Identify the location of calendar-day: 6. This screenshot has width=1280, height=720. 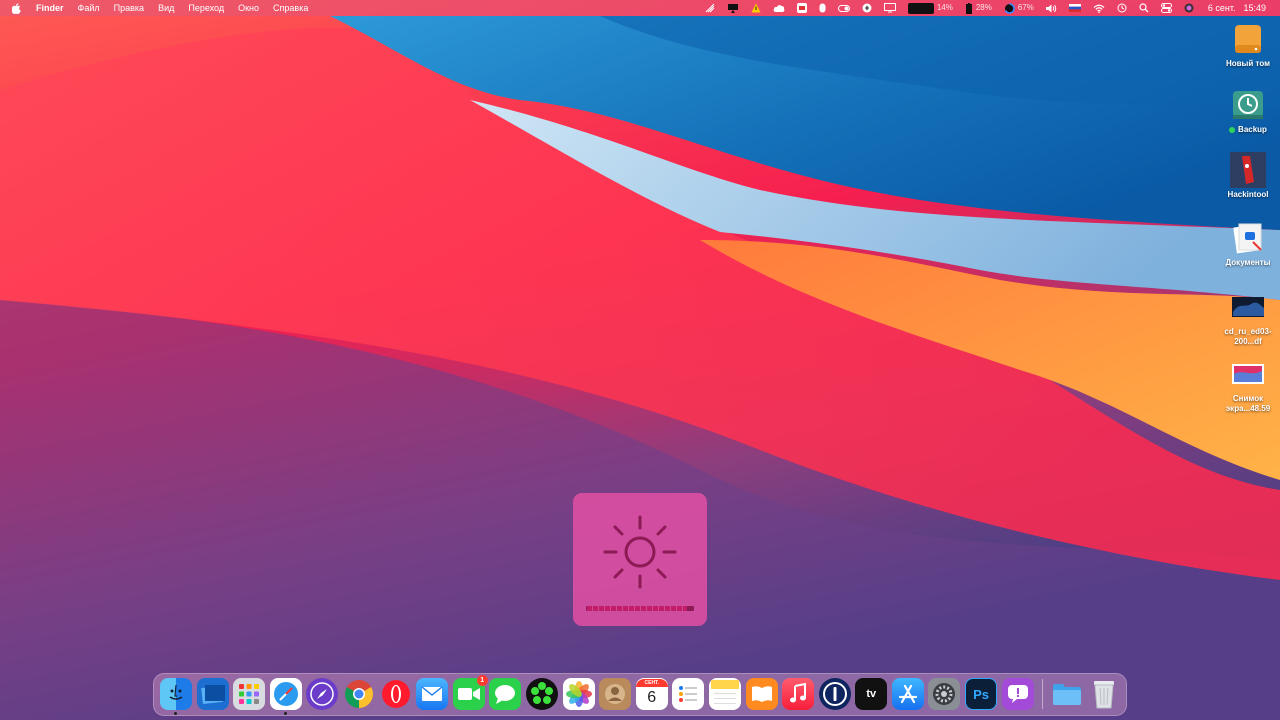
(652, 697).